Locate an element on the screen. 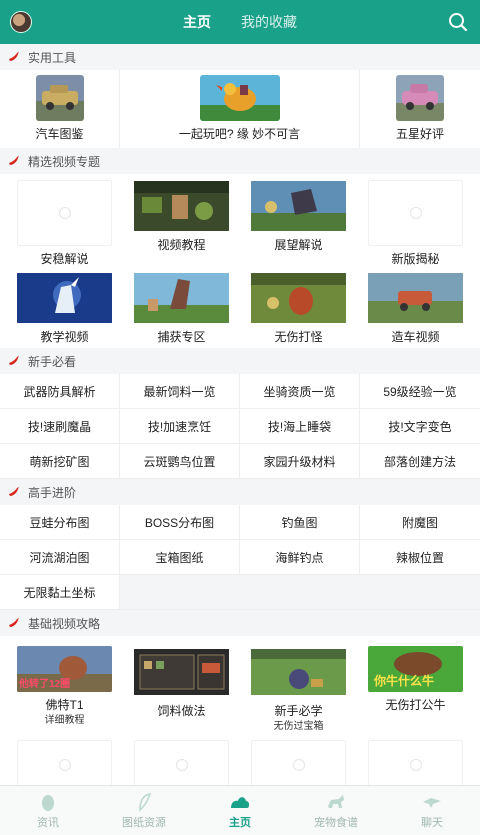  video-card: 新手必学 无伤过宝箱 is located at coordinates (298, 689).